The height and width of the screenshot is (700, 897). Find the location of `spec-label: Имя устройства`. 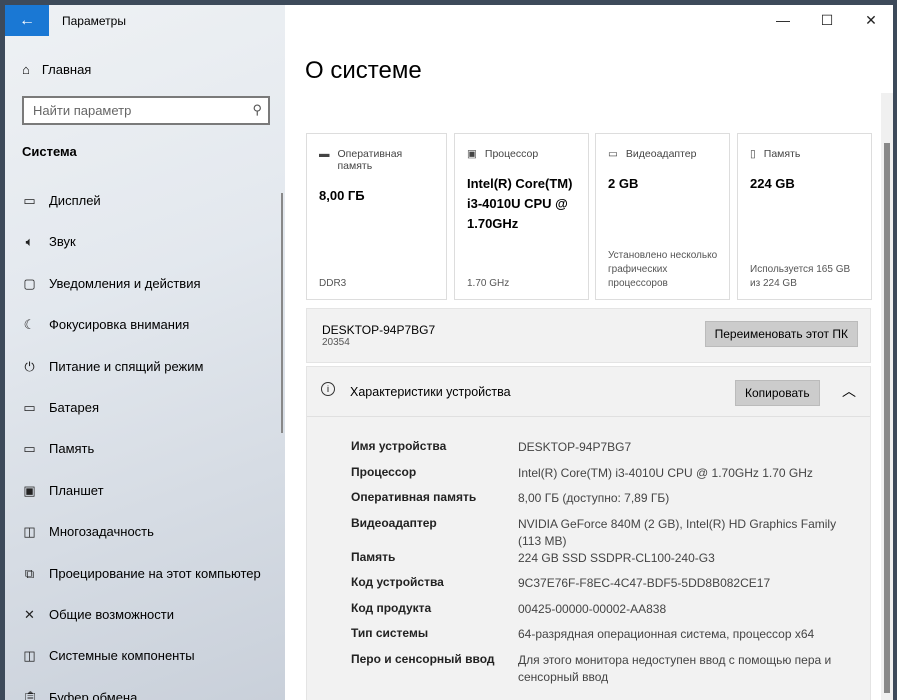

spec-label: Имя устройства is located at coordinates (399, 446).